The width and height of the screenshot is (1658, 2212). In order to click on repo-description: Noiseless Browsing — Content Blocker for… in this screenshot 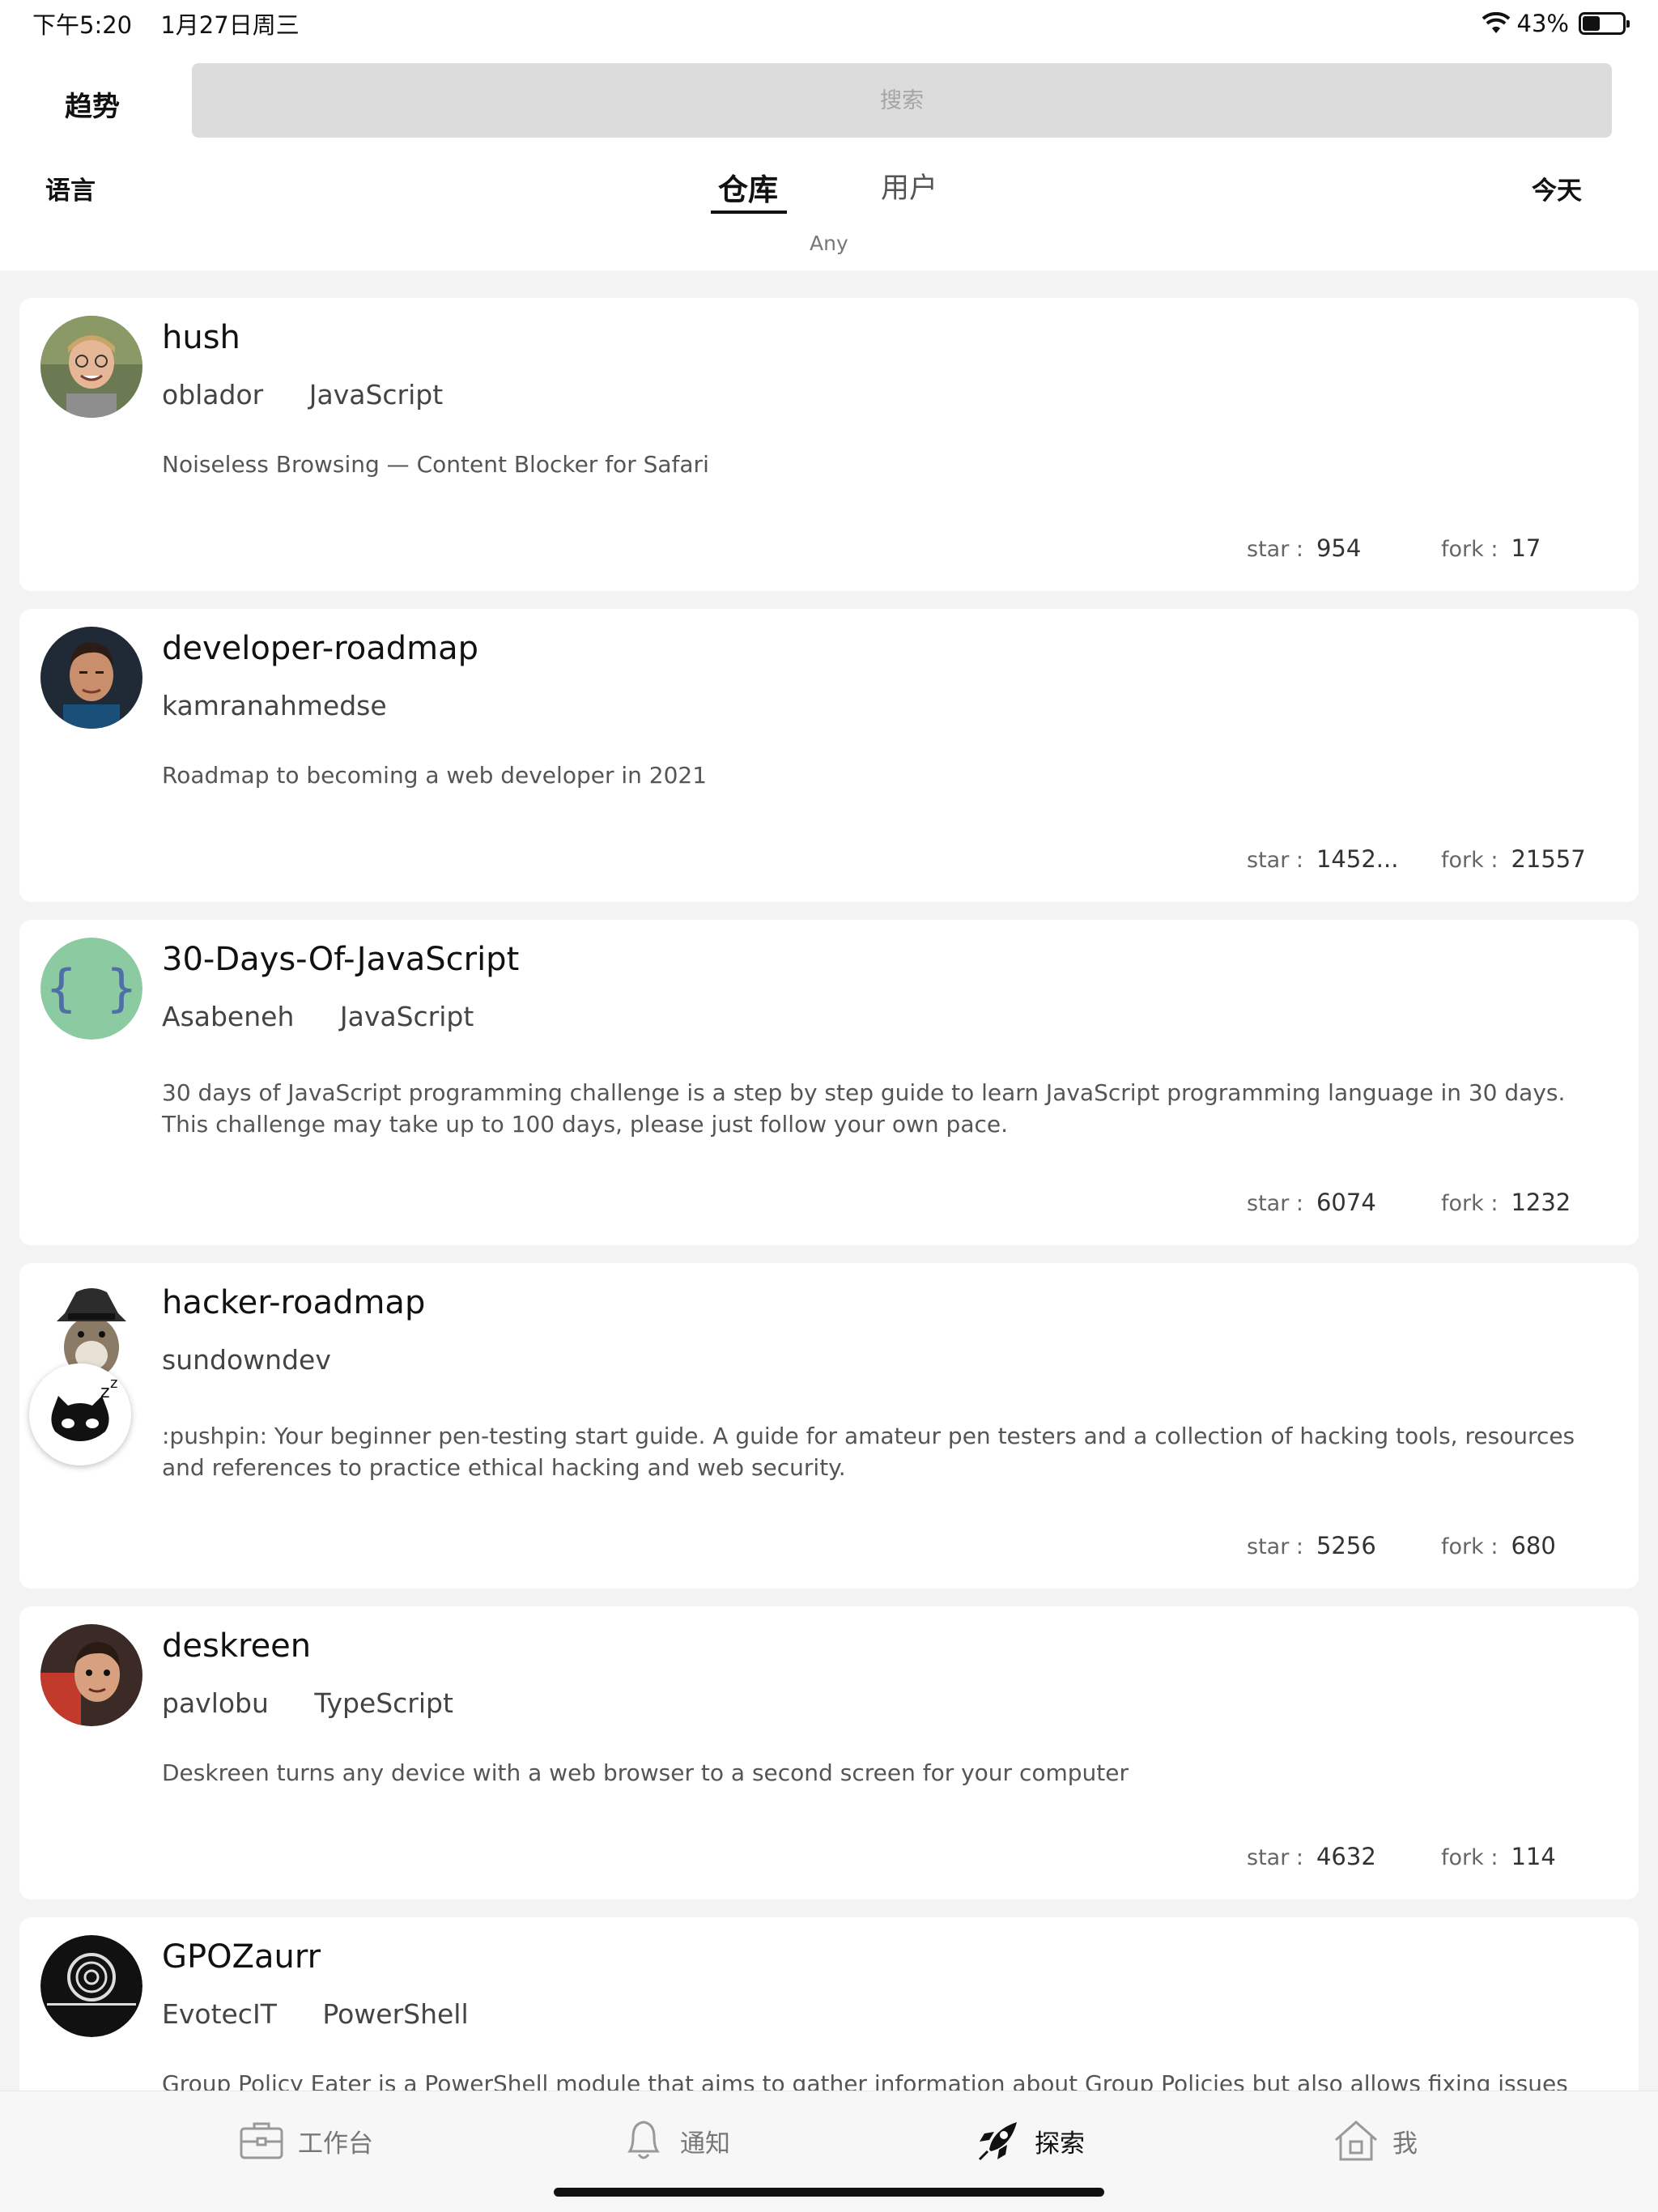, I will do `click(435, 464)`.